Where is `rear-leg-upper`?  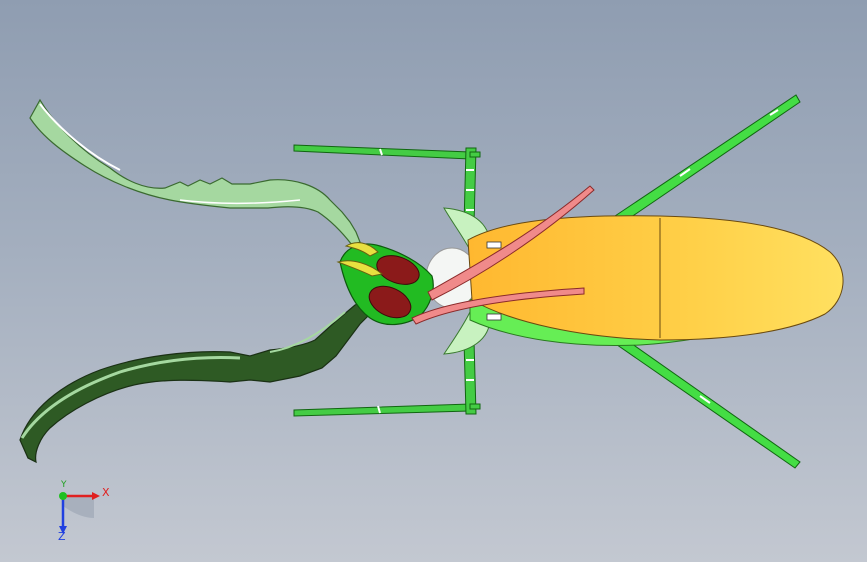 rear-leg-upper is located at coordinates (706, 160).